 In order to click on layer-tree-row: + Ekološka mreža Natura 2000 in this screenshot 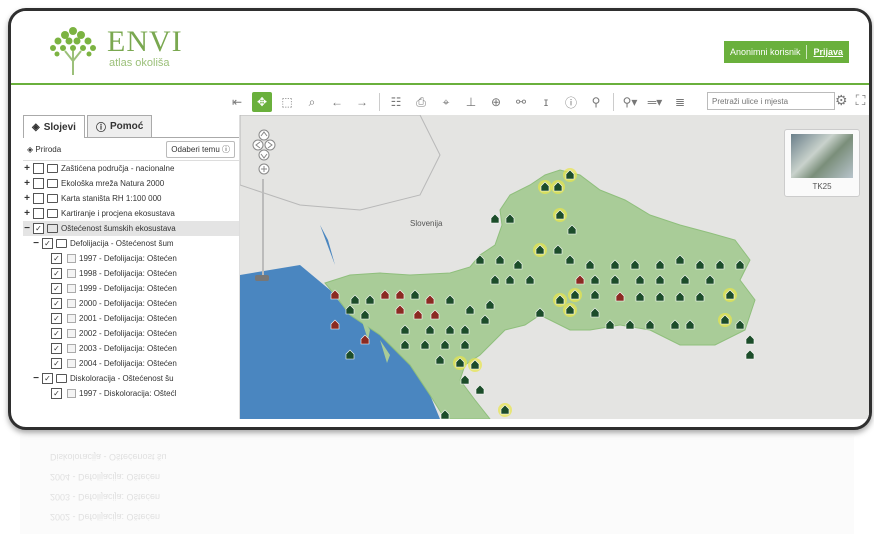, I will do `click(131, 183)`.